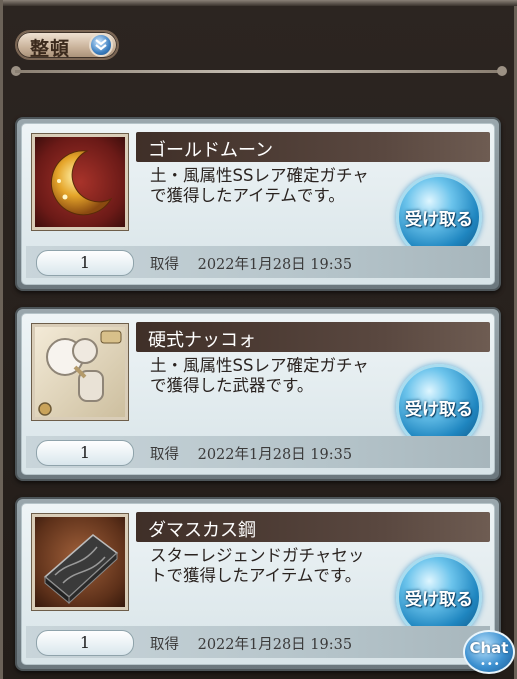 This screenshot has height=679, width=517. What do you see at coordinates (490, 664) in the screenshot?
I see `chat-dots-icon: •••` at bounding box center [490, 664].